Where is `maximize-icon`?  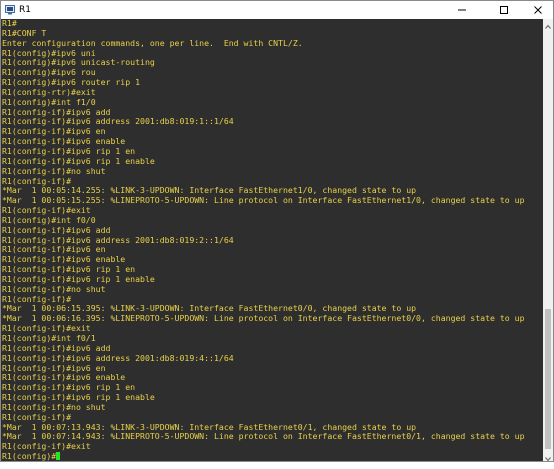 maximize-icon is located at coordinates (504, 10).